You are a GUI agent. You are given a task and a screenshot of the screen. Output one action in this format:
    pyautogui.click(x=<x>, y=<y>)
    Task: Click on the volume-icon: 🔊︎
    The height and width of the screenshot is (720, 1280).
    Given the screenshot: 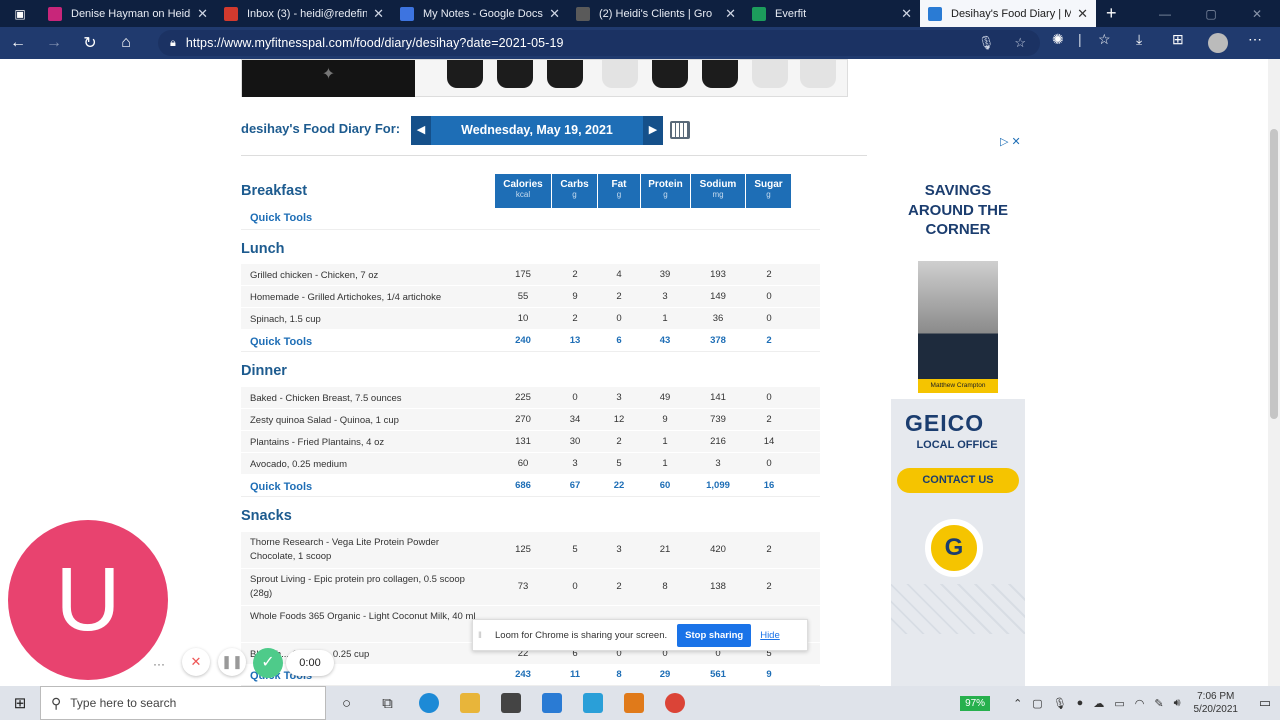 What is the action you would take?
    pyautogui.click(x=1177, y=703)
    